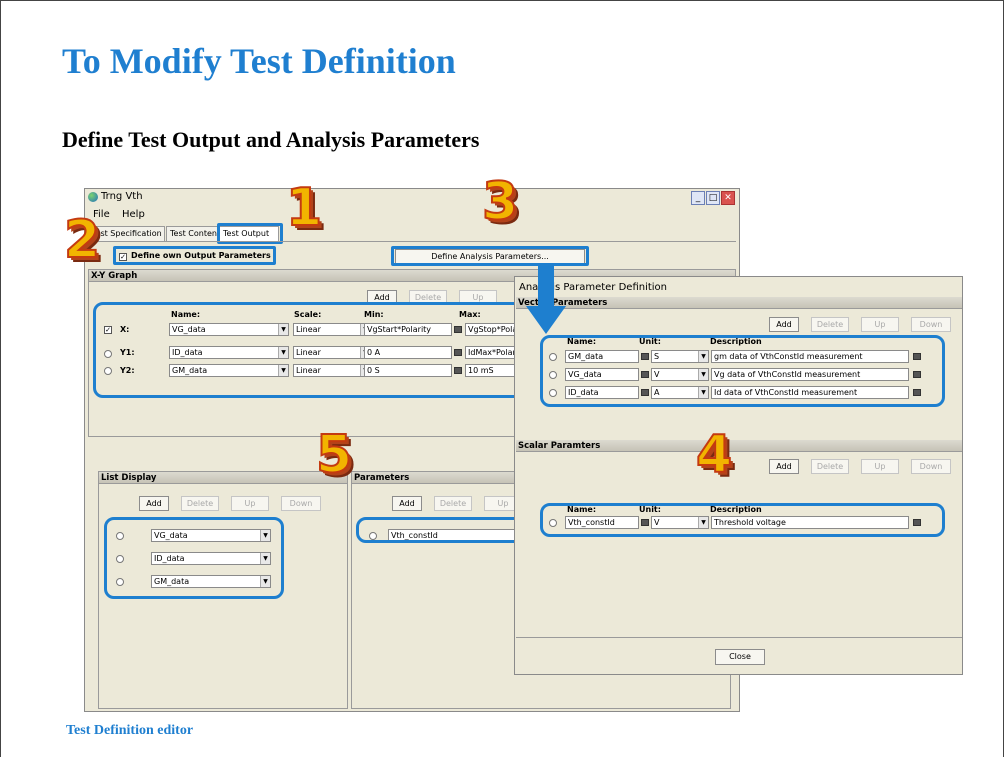 The width and height of the screenshot is (1005, 757). What do you see at coordinates (880, 466) in the screenshot?
I see `scalar-up-button: Up` at bounding box center [880, 466].